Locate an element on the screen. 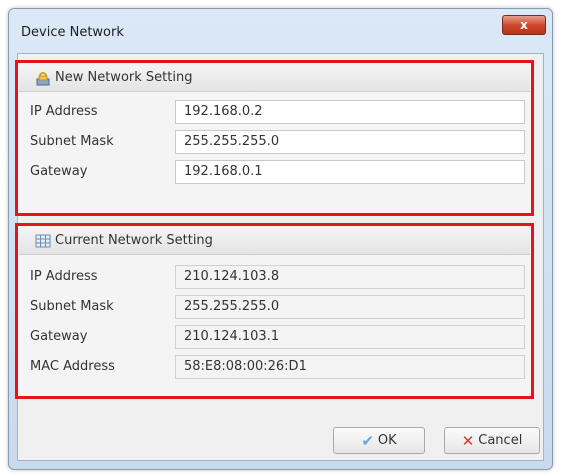  current-network-title: Current Network Setting is located at coordinates (134, 240).